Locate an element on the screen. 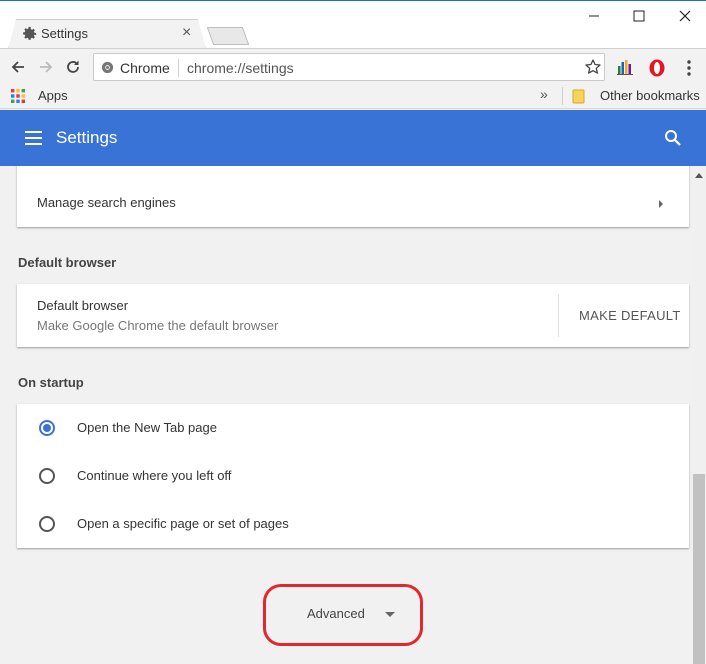 This screenshot has height=664, width=706. startup-option: Open a specific page or set of pages is located at coordinates (353, 524).